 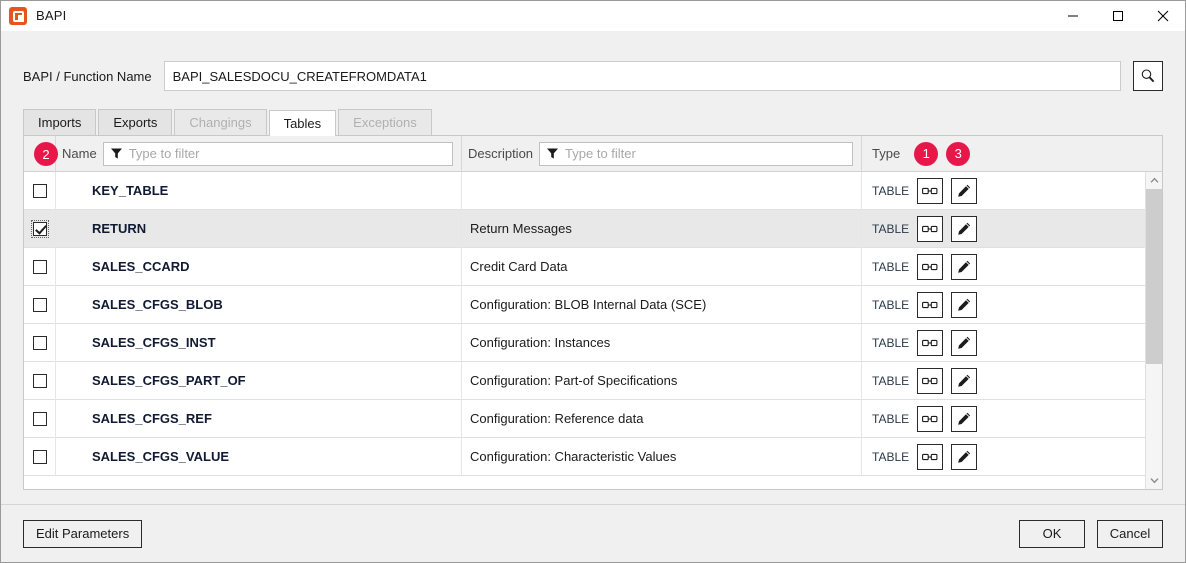 What do you see at coordinates (302, 123) in the screenshot?
I see `tab-tables: Tables` at bounding box center [302, 123].